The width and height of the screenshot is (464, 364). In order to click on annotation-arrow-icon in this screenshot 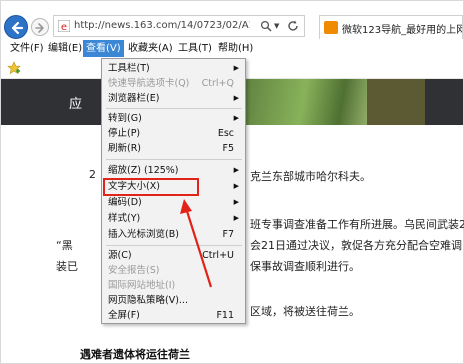, I will do `click(196, 243)`.